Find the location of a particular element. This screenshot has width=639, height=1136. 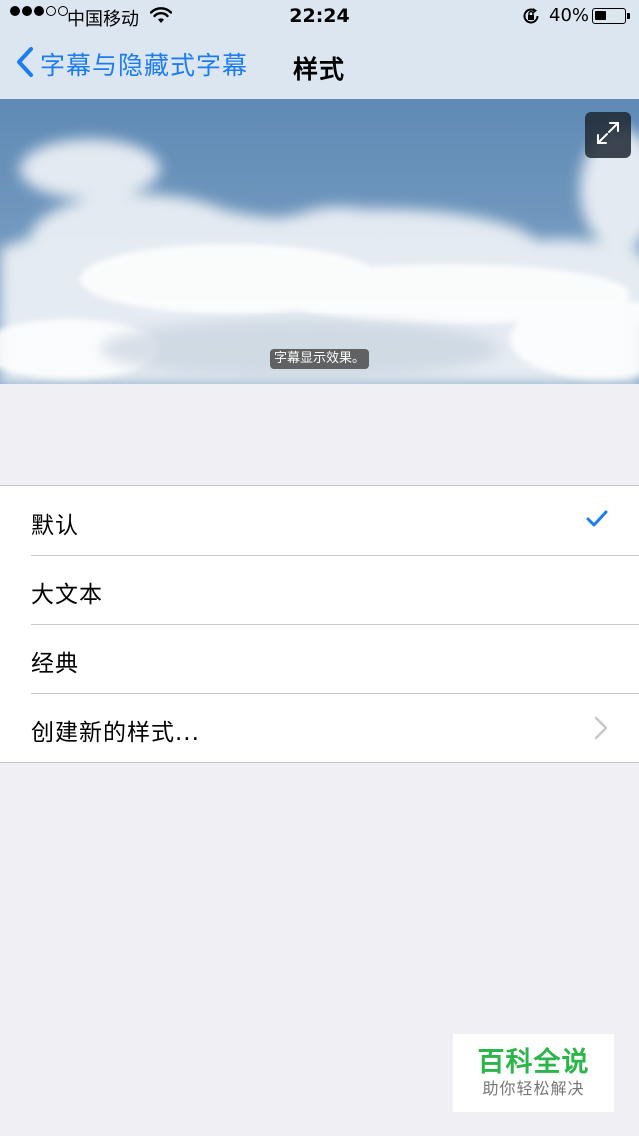

style-option-label: 默认 is located at coordinates (55, 526).